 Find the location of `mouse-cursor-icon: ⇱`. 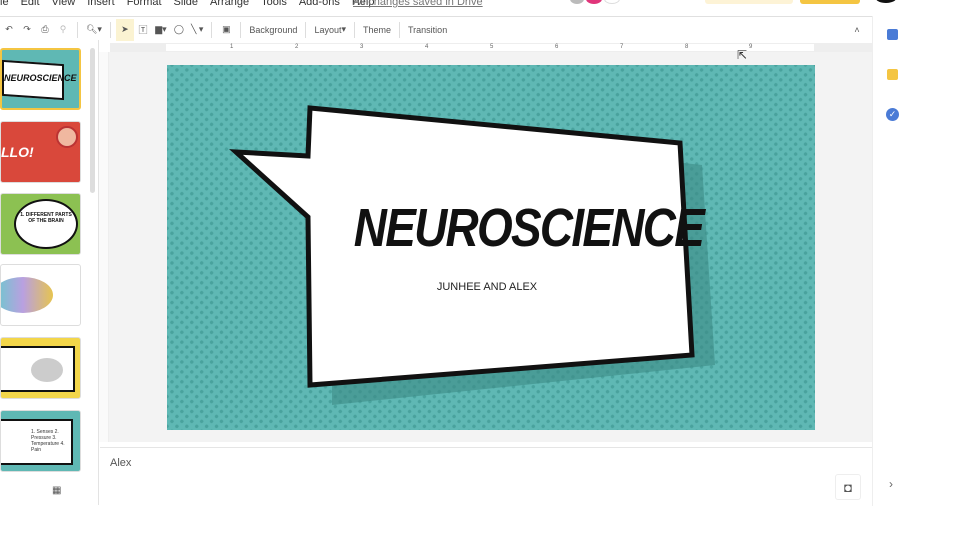

mouse-cursor-icon: ⇱ is located at coordinates (742, 55).